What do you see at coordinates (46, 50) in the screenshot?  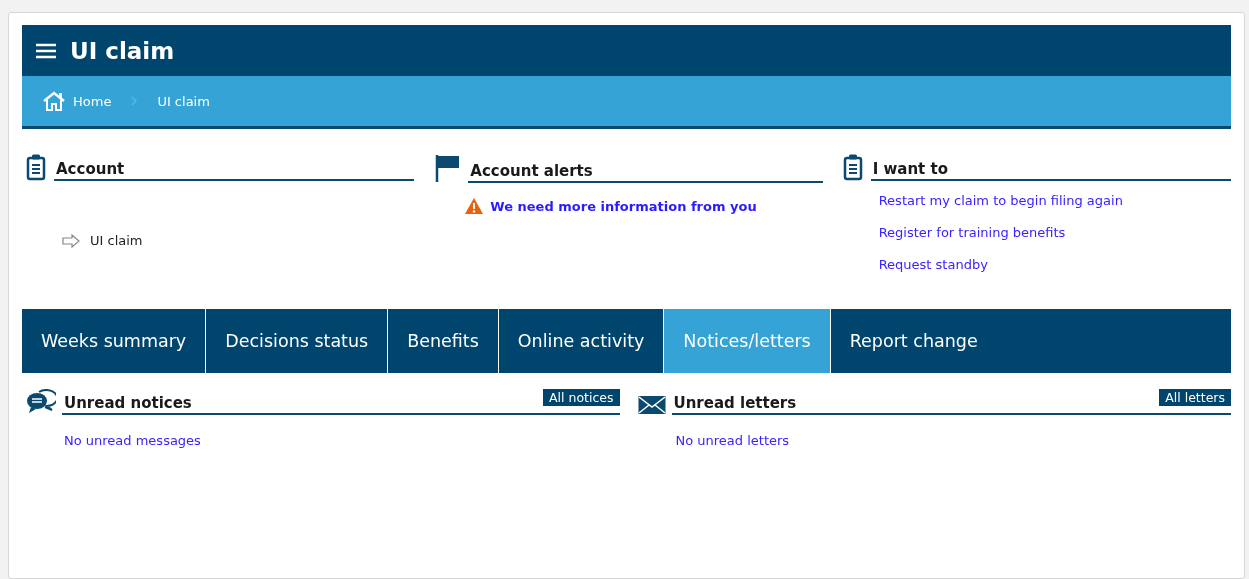 I see `menu-icon` at bounding box center [46, 50].